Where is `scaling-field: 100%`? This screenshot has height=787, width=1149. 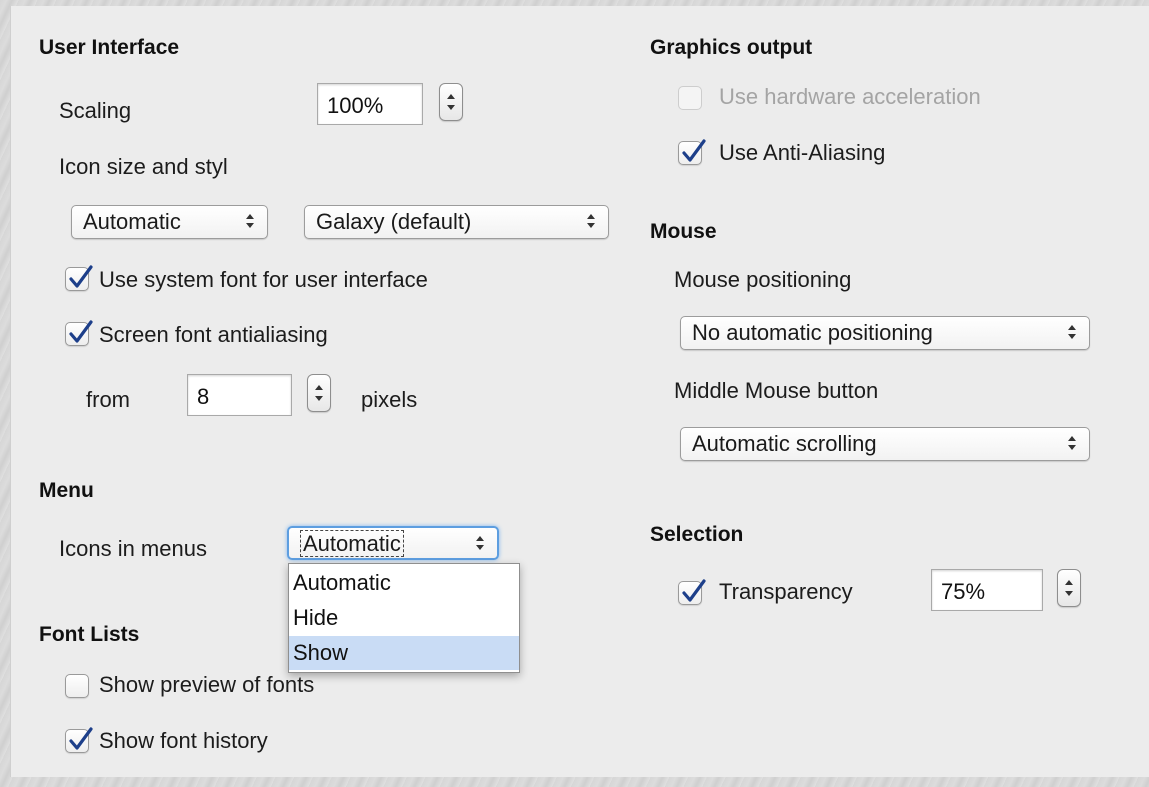 scaling-field: 100% is located at coordinates (370, 104).